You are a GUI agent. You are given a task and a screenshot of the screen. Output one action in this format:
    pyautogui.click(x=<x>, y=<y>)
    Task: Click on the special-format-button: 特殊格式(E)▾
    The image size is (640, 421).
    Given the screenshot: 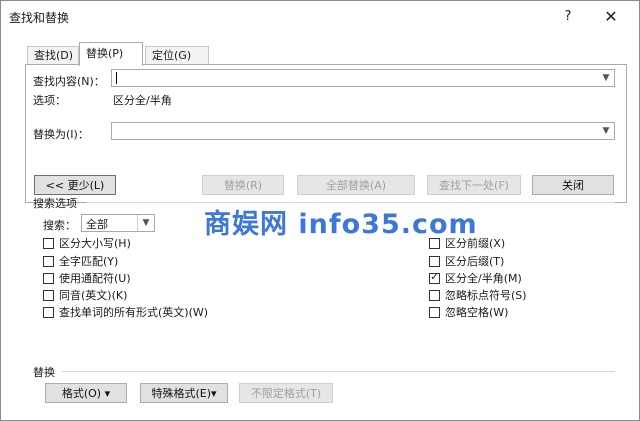 What is the action you would take?
    pyautogui.click(x=184, y=393)
    